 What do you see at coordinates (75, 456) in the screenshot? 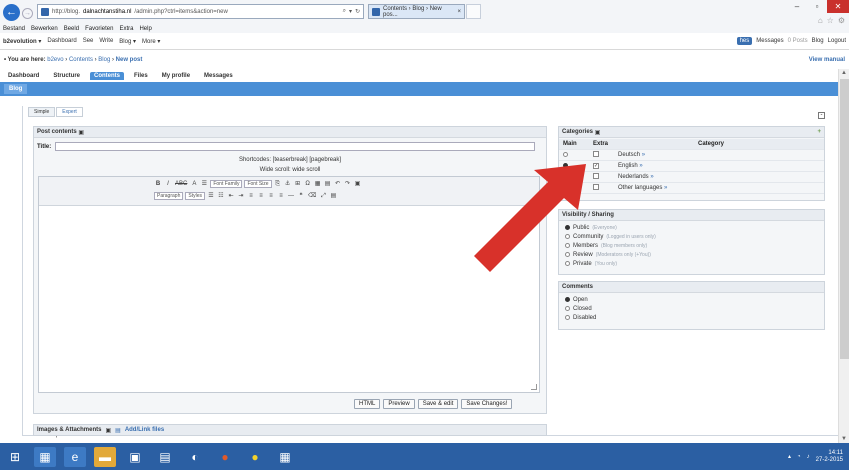
I see `internet-explorer-icon: e` at bounding box center [75, 456].